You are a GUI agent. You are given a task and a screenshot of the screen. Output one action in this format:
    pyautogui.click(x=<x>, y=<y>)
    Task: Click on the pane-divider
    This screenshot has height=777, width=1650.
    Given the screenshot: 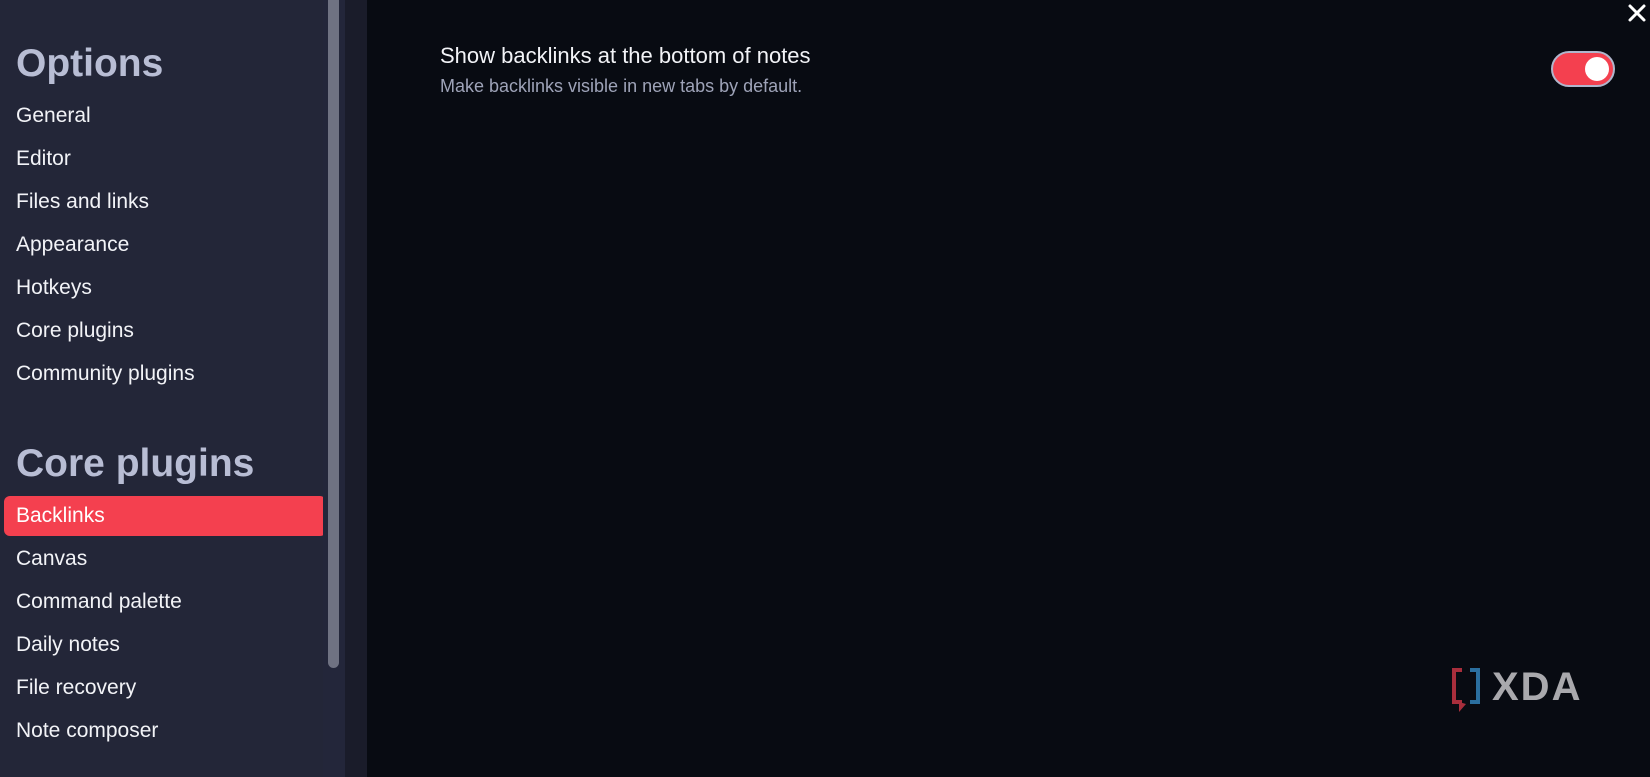 What is the action you would take?
    pyautogui.click(x=356, y=388)
    